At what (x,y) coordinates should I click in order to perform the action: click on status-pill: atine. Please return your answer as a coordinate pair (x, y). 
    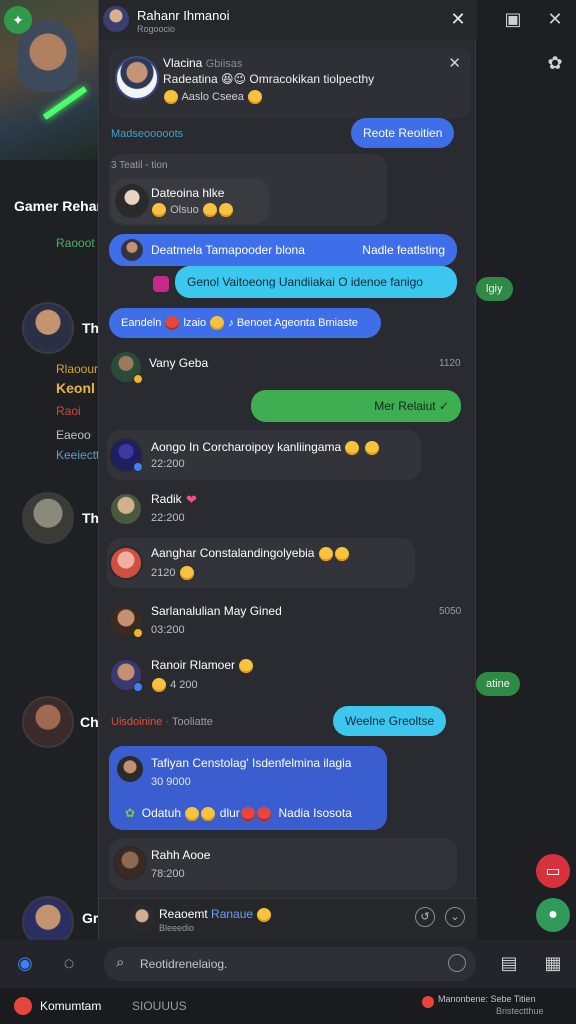
    Looking at the image, I should click on (498, 684).